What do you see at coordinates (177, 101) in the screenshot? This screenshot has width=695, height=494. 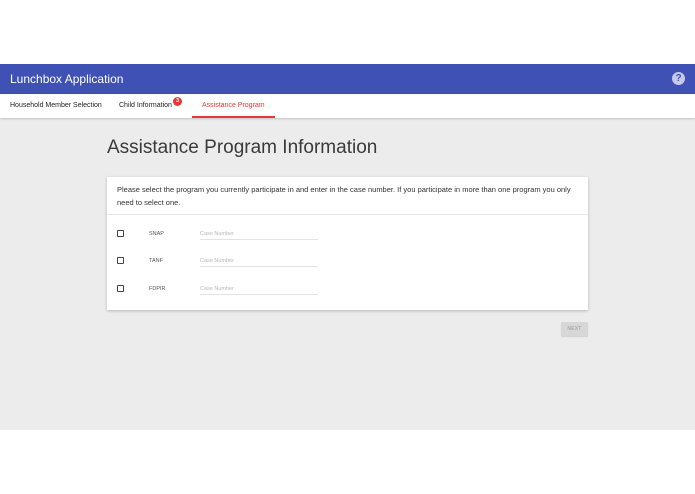 I see `tab-badge: 3` at bounding box center [177, 101].